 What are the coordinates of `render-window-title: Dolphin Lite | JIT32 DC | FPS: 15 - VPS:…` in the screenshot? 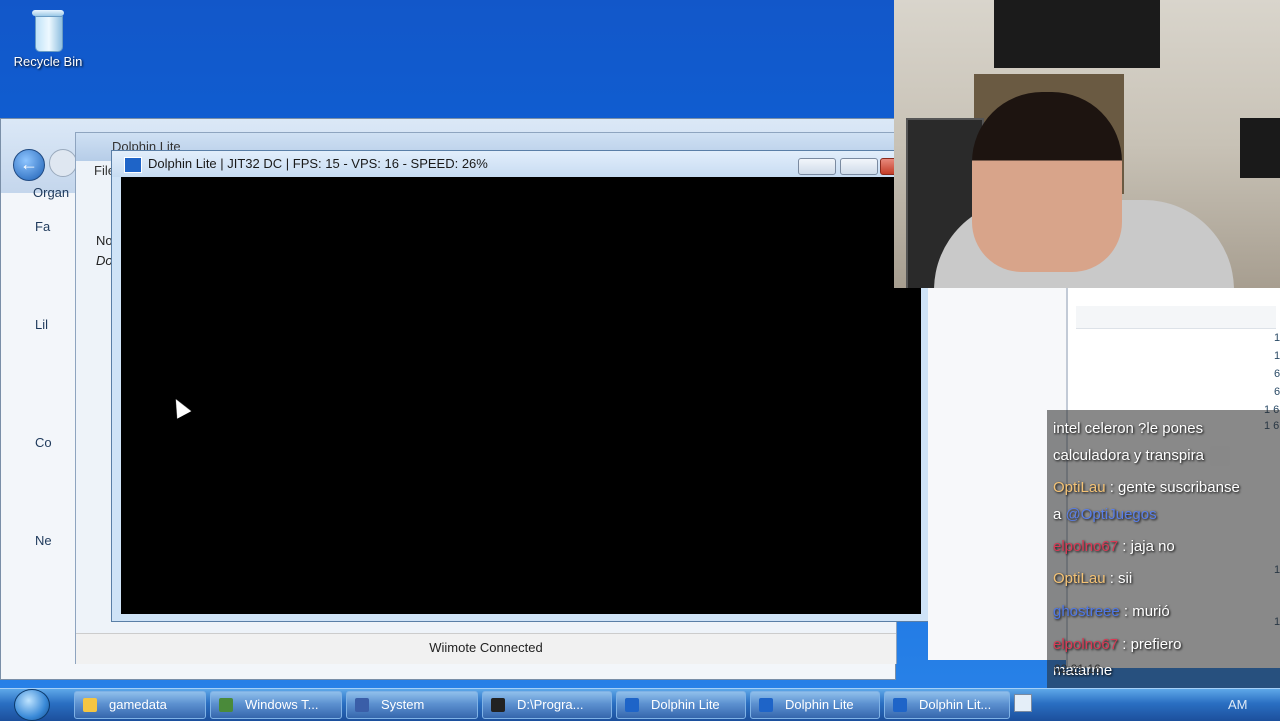 It's located at (318, 163).